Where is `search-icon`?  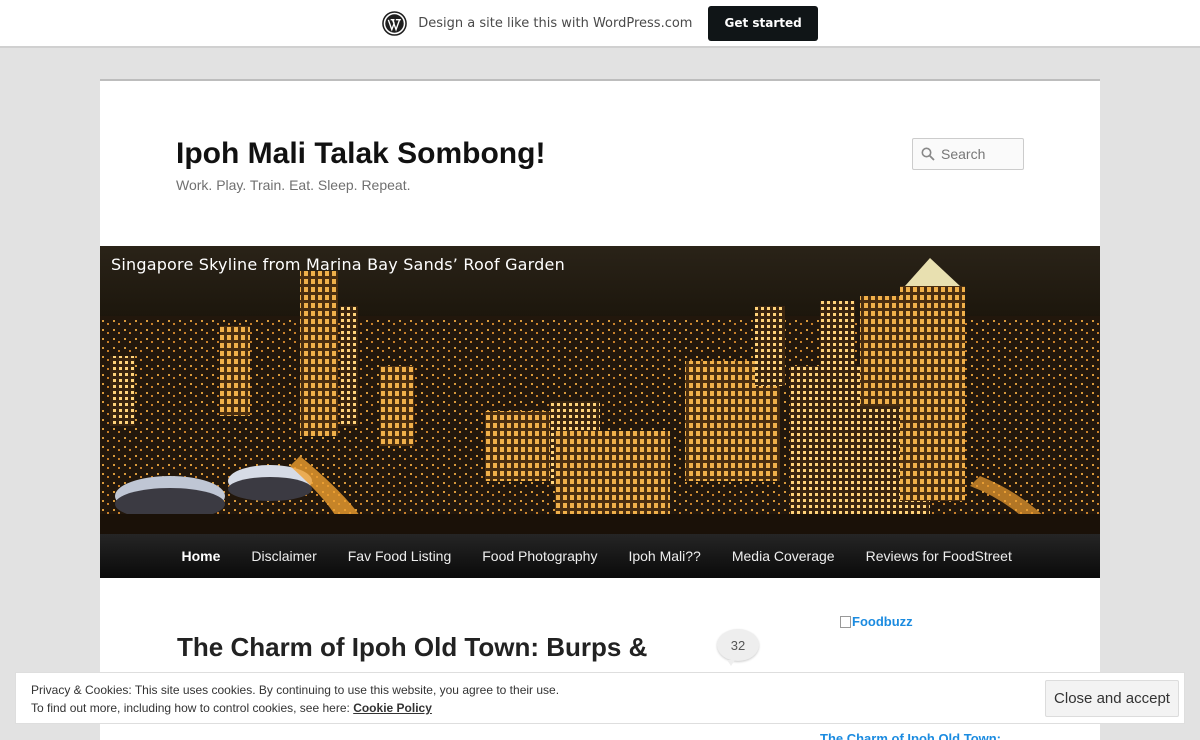 search-icon is located at coordinates (928, 154).